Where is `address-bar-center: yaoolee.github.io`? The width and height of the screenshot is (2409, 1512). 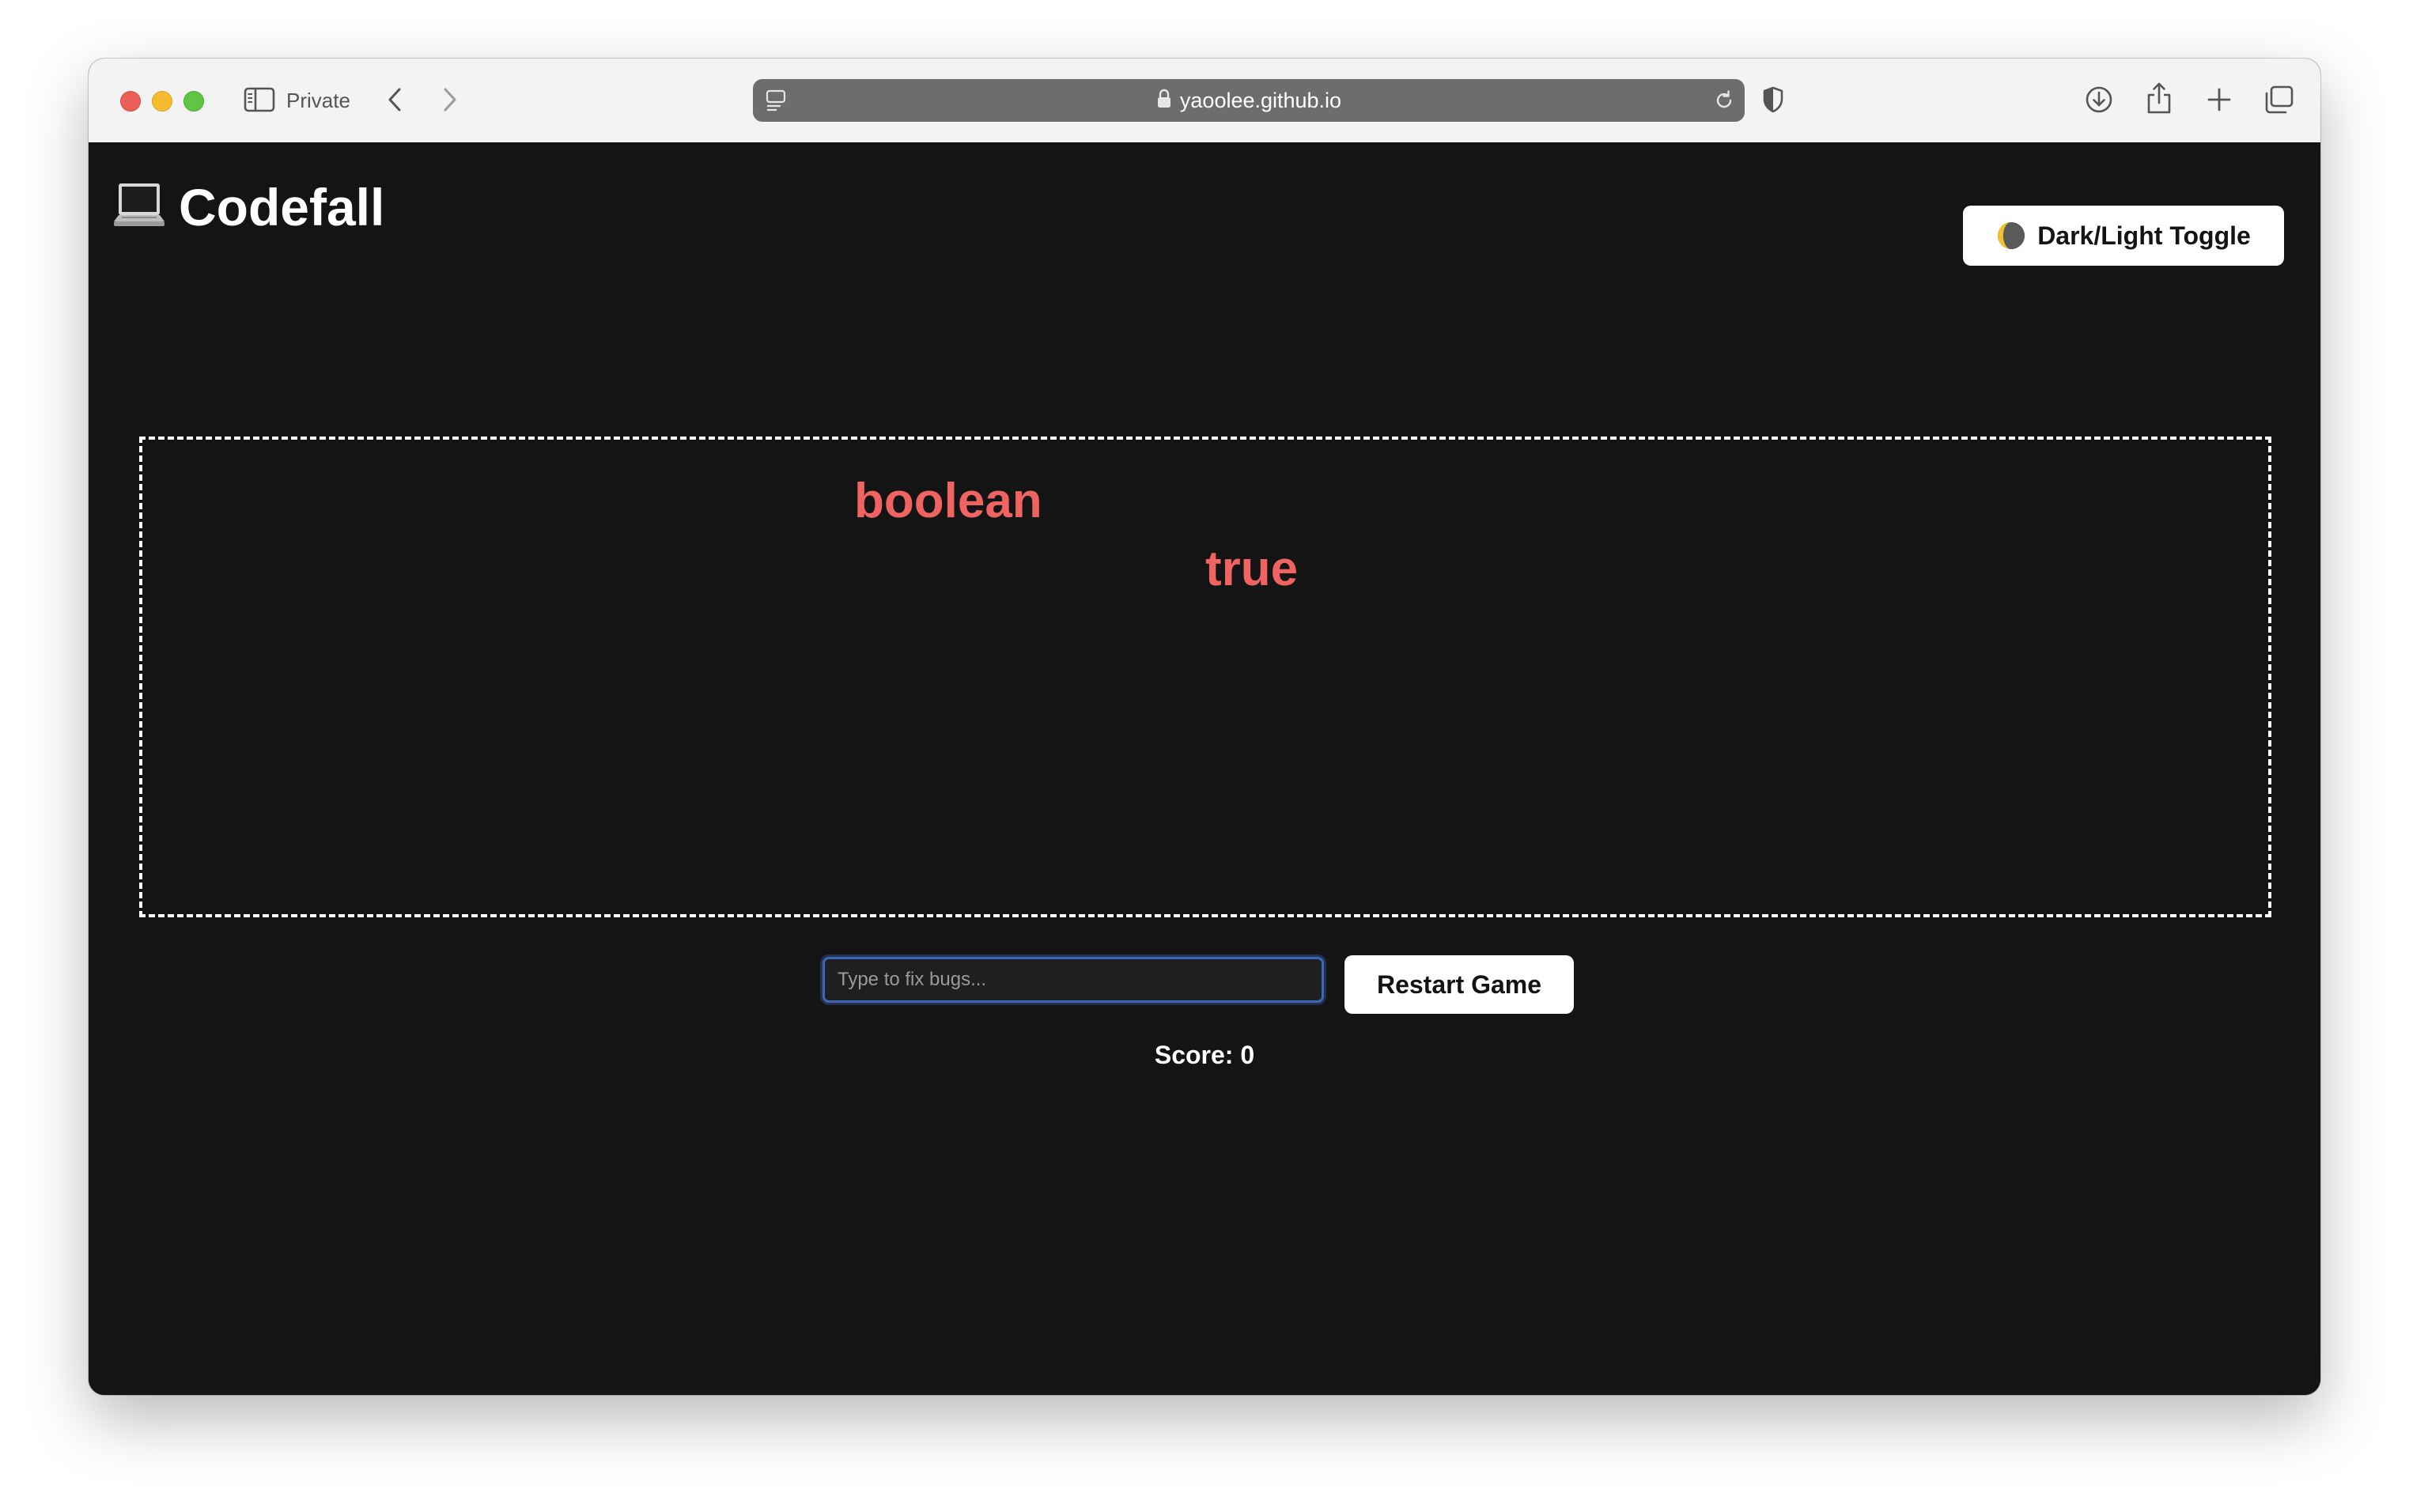 address-bar-center: yaoolee.github.io is located at coordinates (1249, 101).